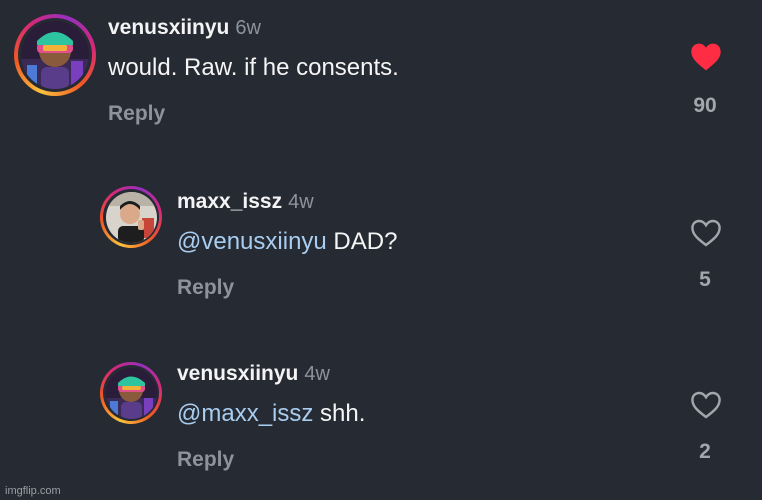 Image resolution: width=762 pixels, height=500 pixels. I want to click on comment-text: would. Raw. if he consents., so click(253, 68).